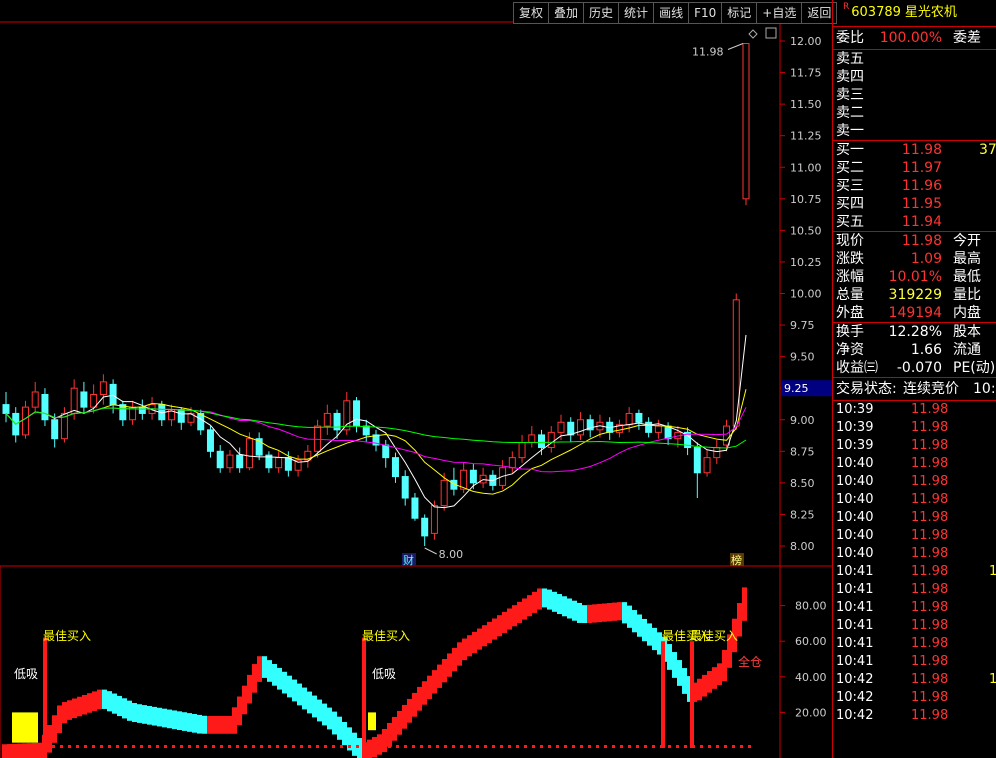  I want to click on price-tick-label: 8.50, so click(802, 483).